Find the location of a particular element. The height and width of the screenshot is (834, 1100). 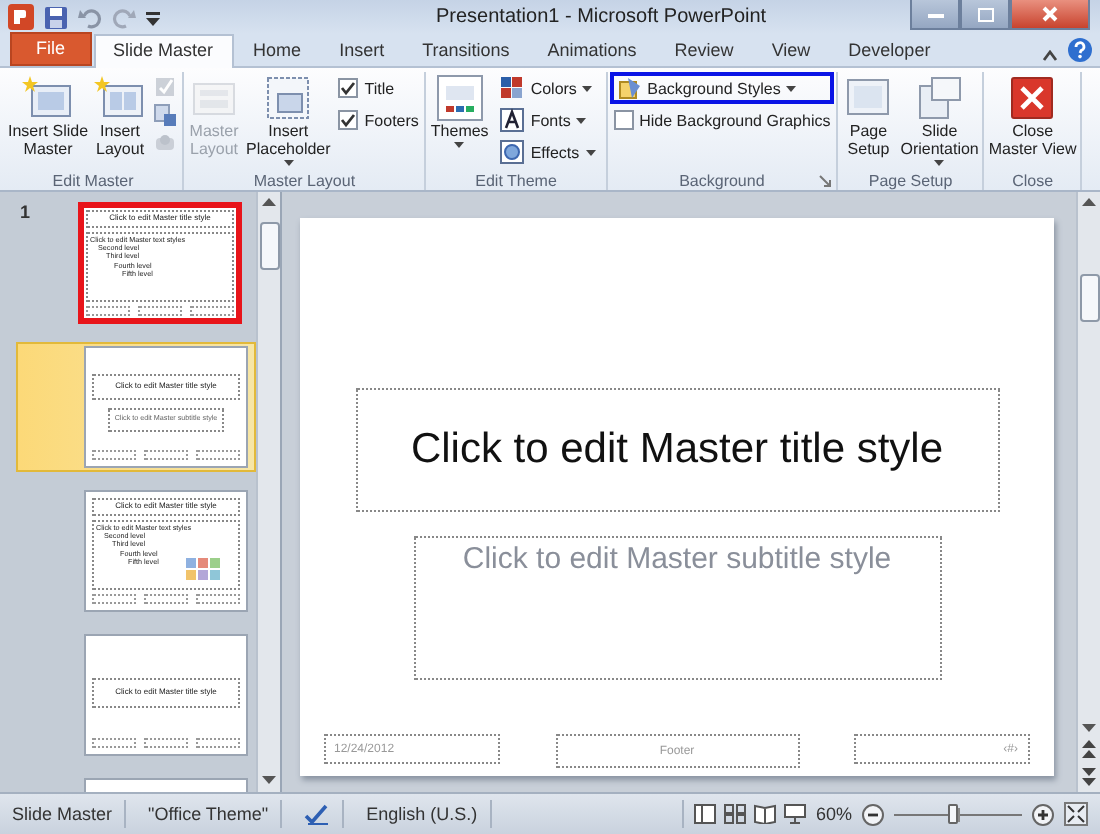

next-slide-icon is located at coordinates (1089, 776).